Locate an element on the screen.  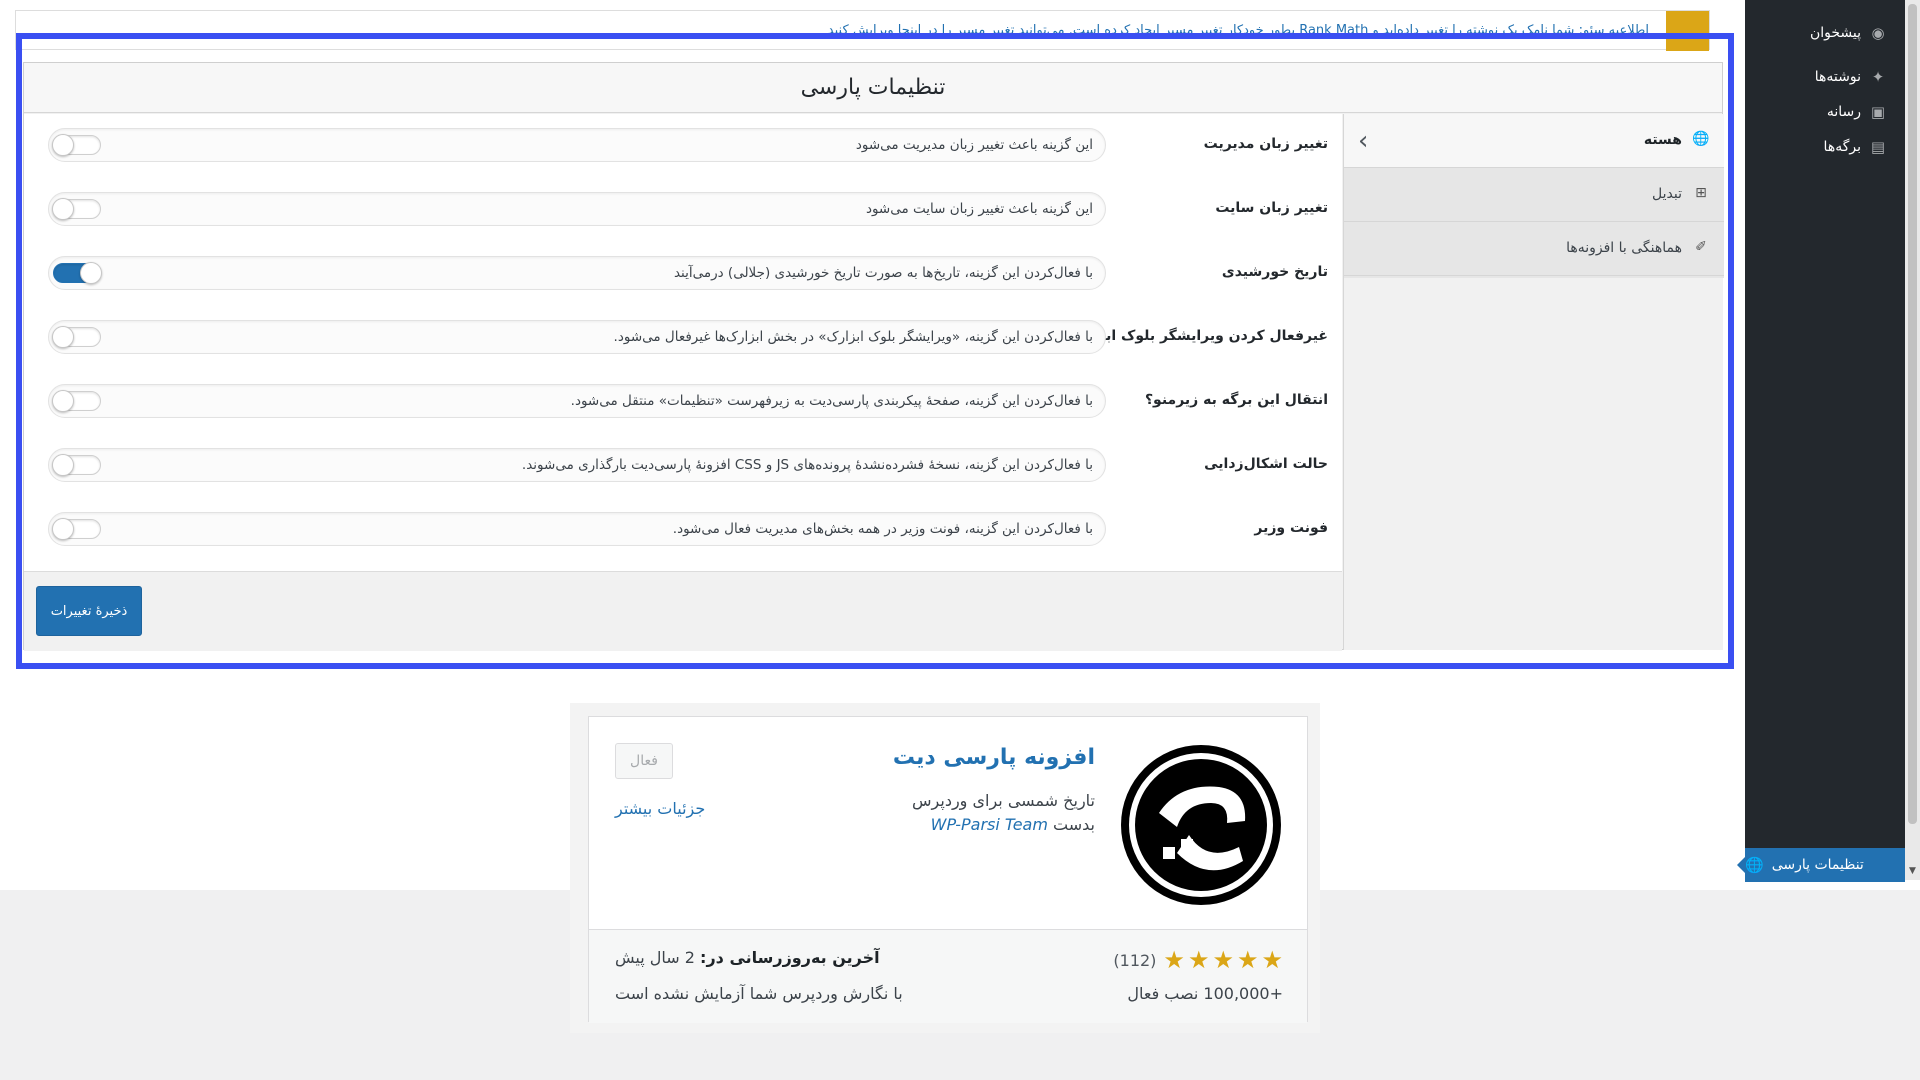
page-title: تنظیمات پارسی is located at coordinates (873, 87).